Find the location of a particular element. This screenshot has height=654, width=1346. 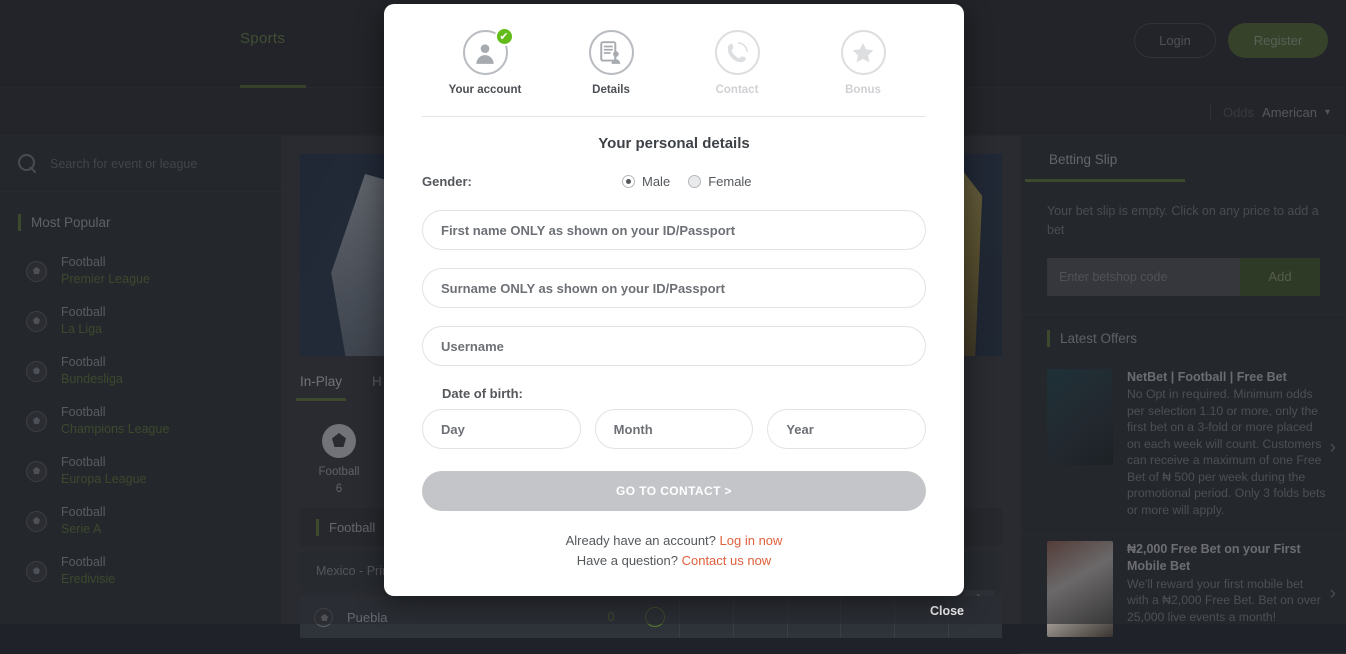

registration-step-bonus: Bonus is located at coordinates (863, 63).